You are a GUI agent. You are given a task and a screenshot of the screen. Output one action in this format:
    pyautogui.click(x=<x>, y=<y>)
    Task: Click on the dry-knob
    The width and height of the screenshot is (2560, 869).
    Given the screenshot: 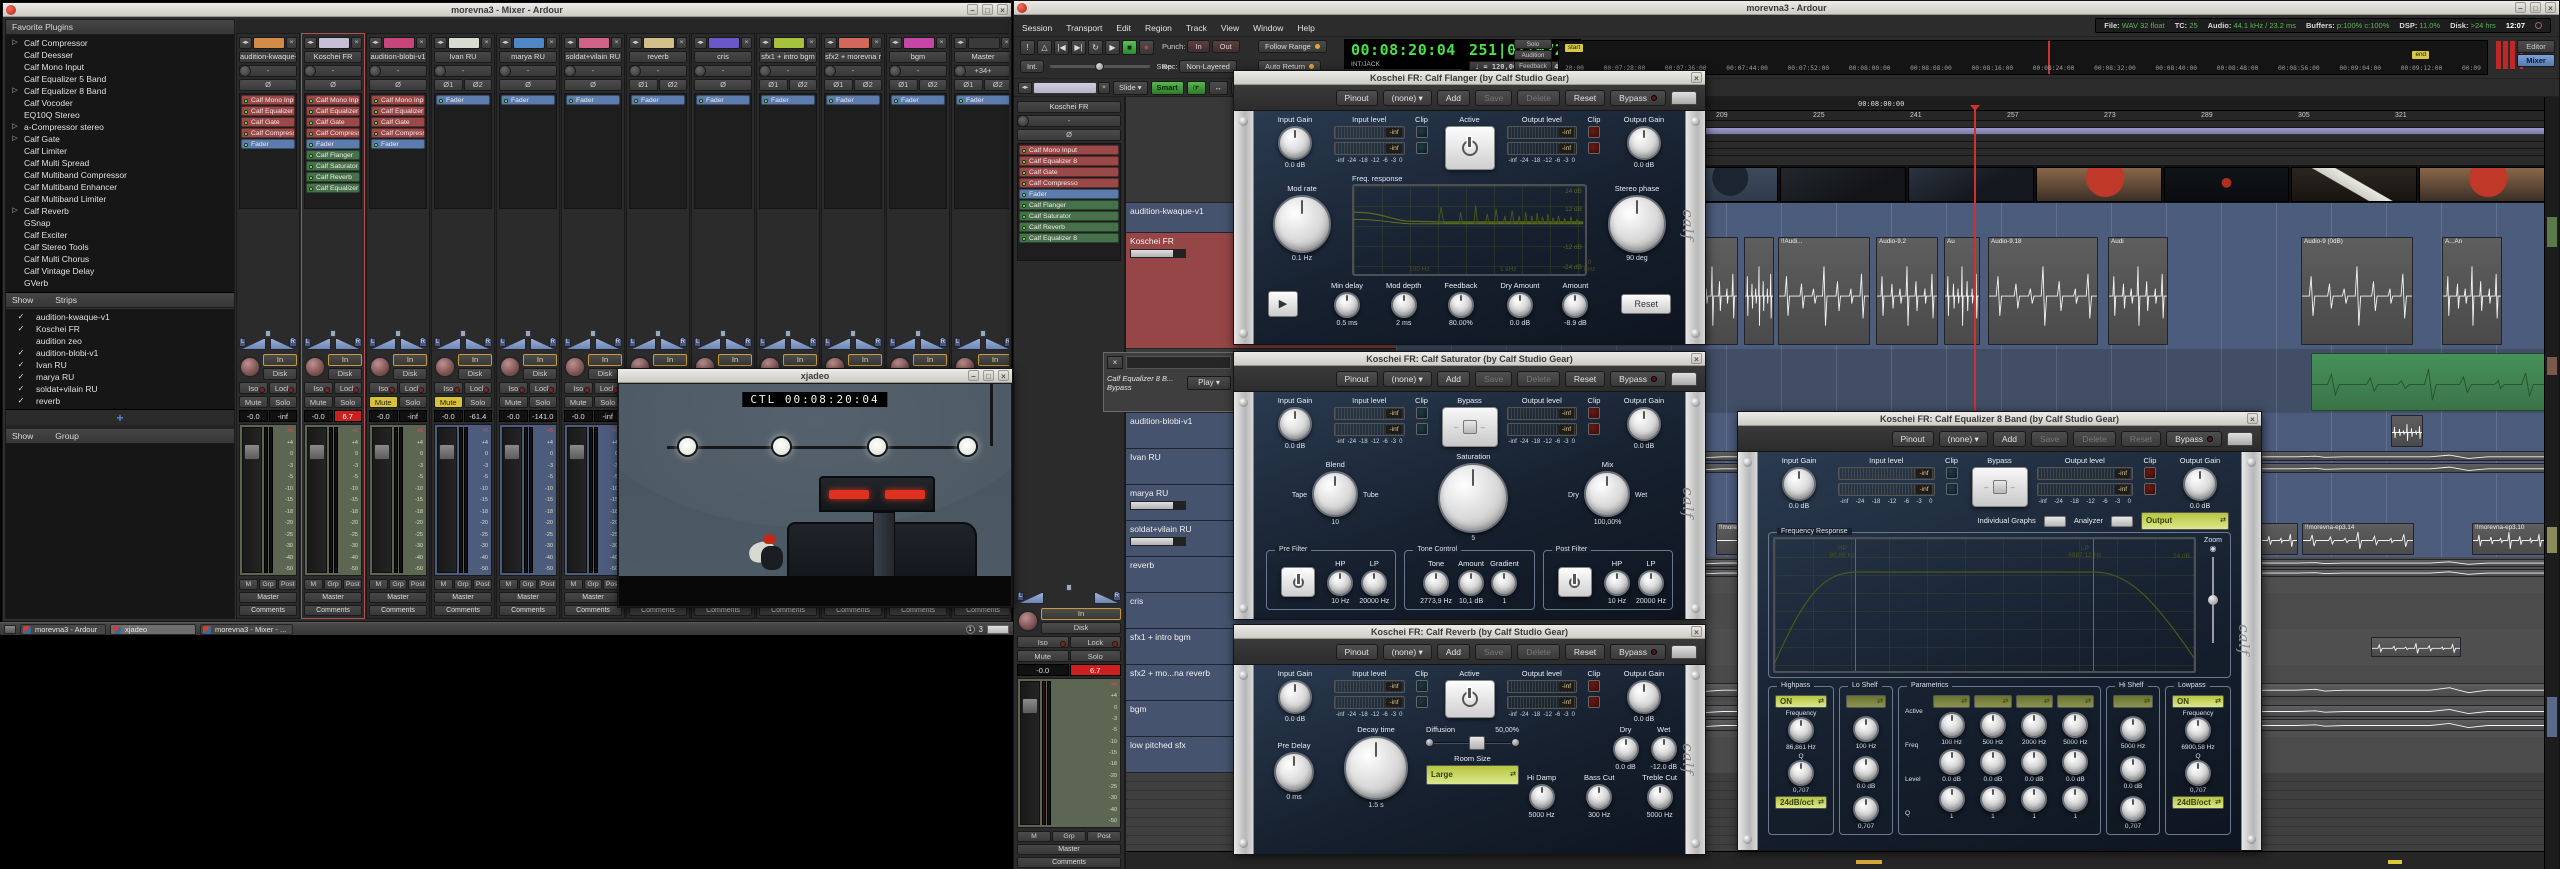 What is the action you would take?
    pyautogui.click(x=1625, y=749)
    